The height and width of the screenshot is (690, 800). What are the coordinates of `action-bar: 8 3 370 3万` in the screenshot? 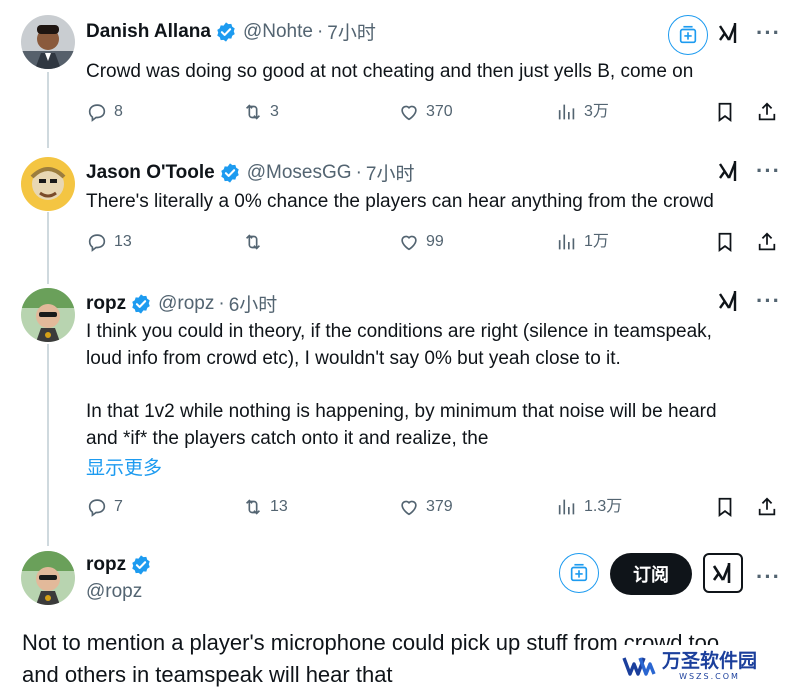 It's located at (436, 115).